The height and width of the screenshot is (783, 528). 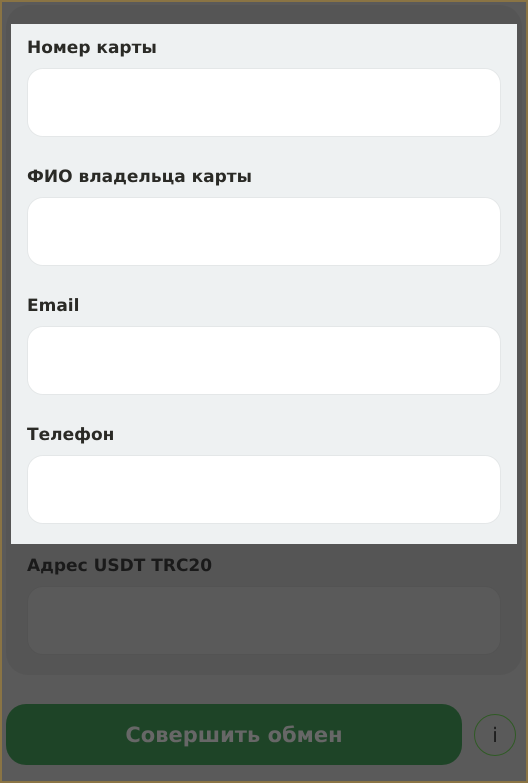 What do you see at coordinates (53, 306) in the screenshot?
I see `field-label: Email` at bounding box center [53, 306].